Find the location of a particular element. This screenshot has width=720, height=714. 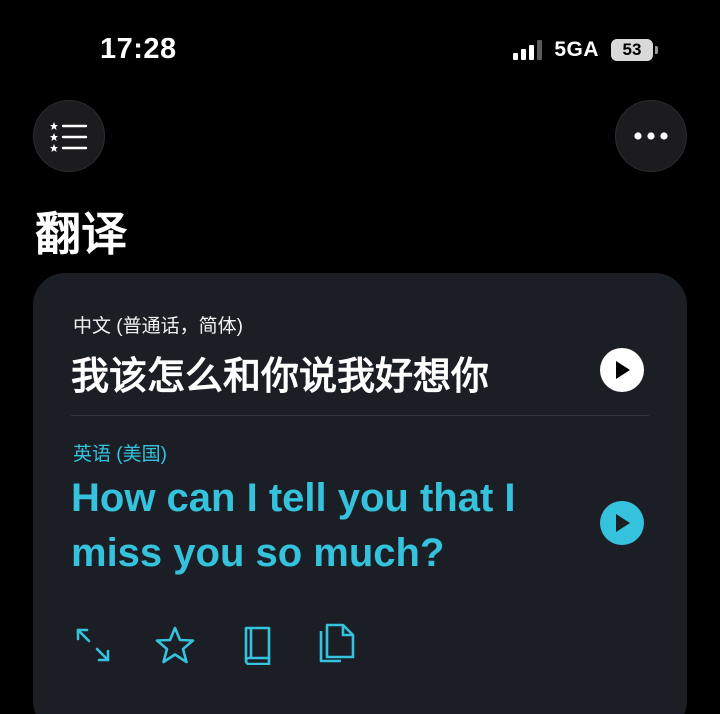

play-translation-button is located at coordinates (622, 523).